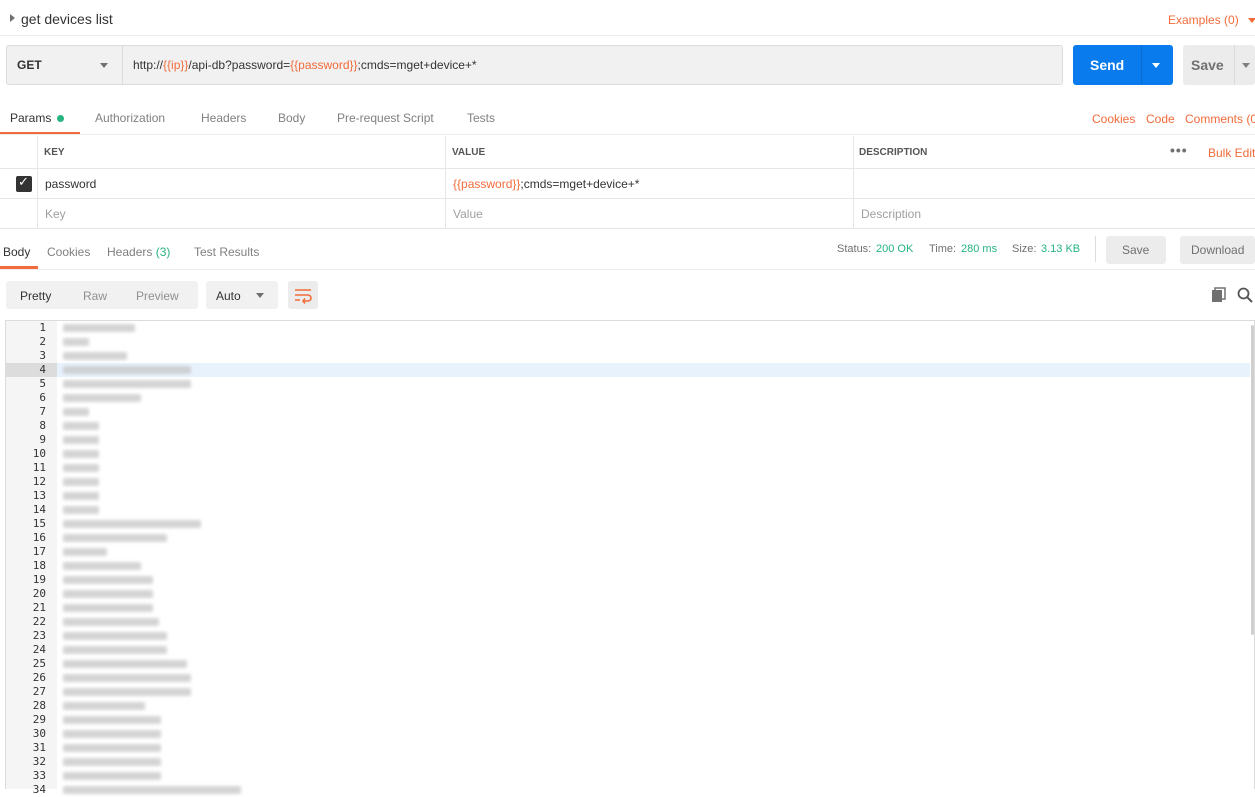 The height and width of the screenshot is (797, 1255). What do you see at coordinates (468, 214) in the screenshot?
I see `new-value-input: Value` at bounding box center [468, 214].